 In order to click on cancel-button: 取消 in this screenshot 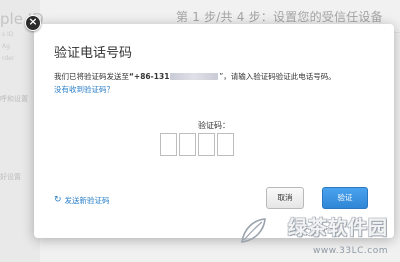, I will do `click(285, 198)`.